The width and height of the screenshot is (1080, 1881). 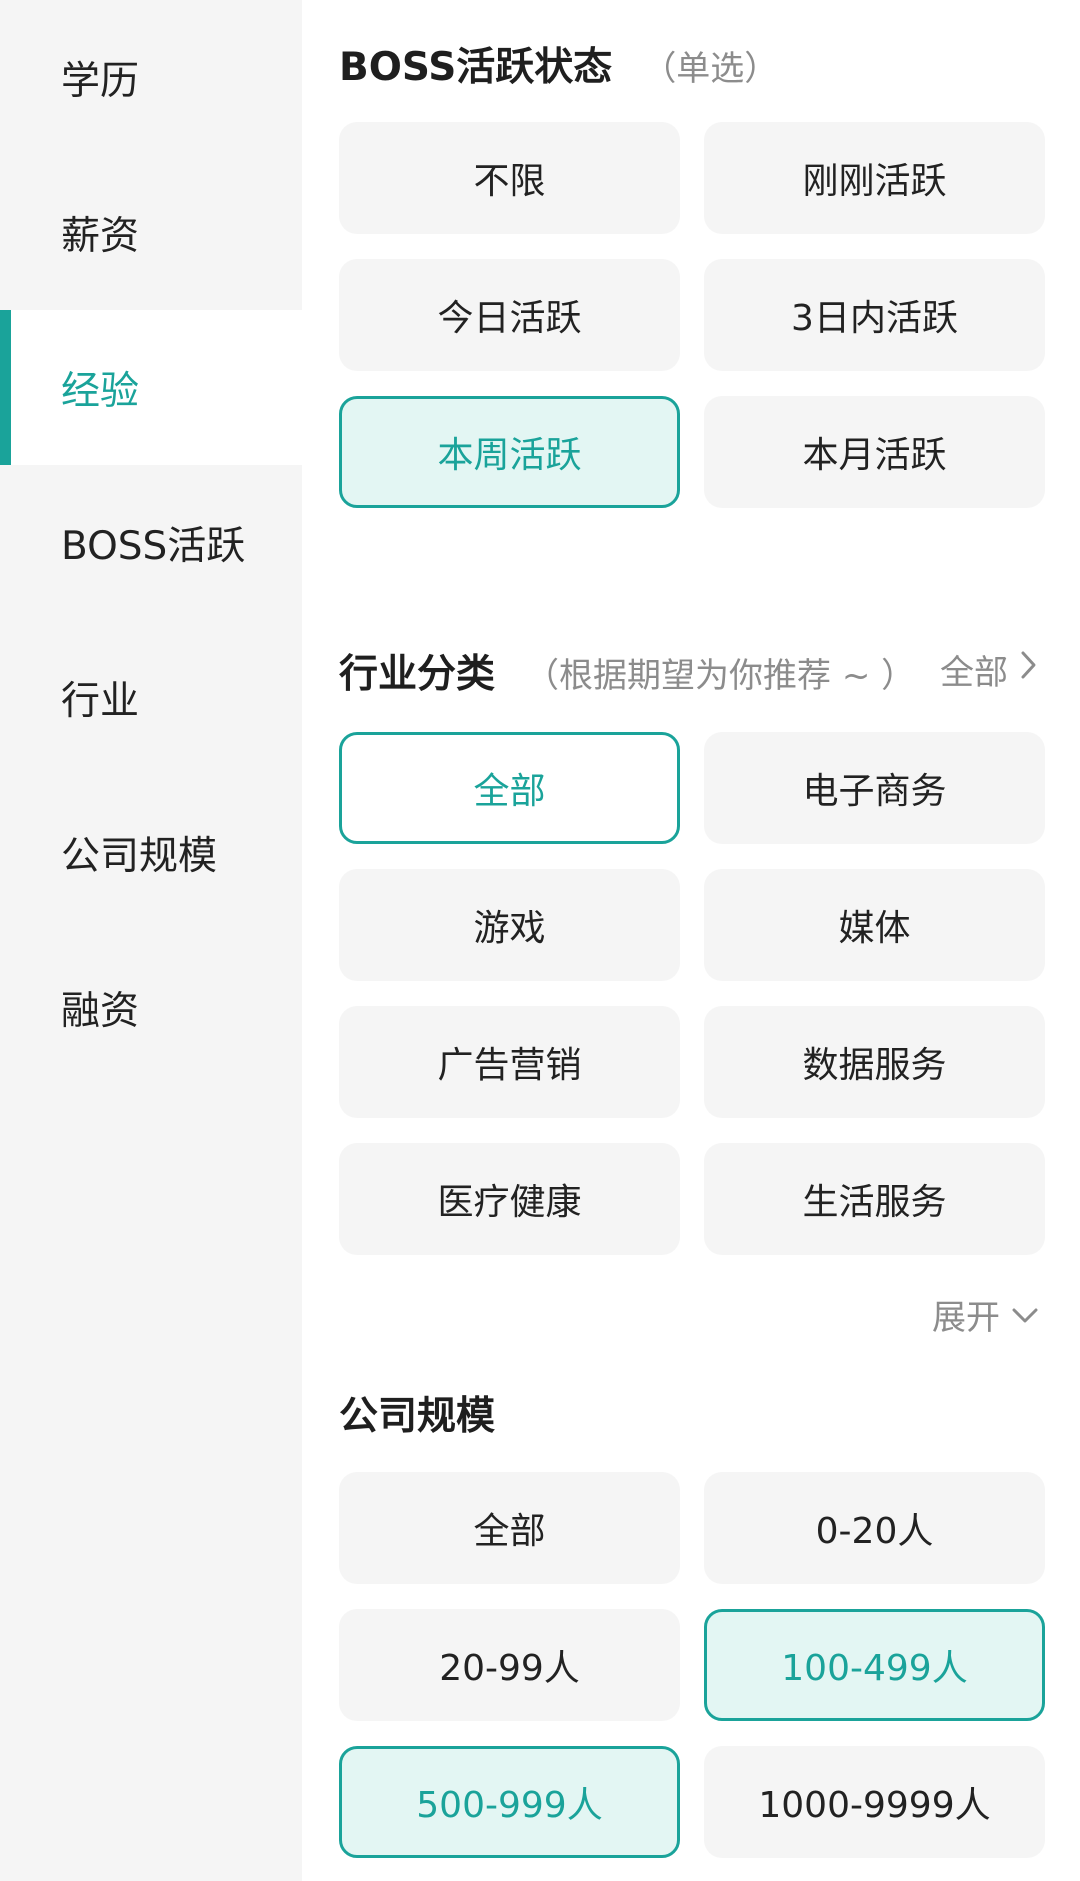 What do you see at coordinates (874, 1802) in the screenshot?
I see `option-chip: 1000-9999人` at bounding box center [874, 1802].